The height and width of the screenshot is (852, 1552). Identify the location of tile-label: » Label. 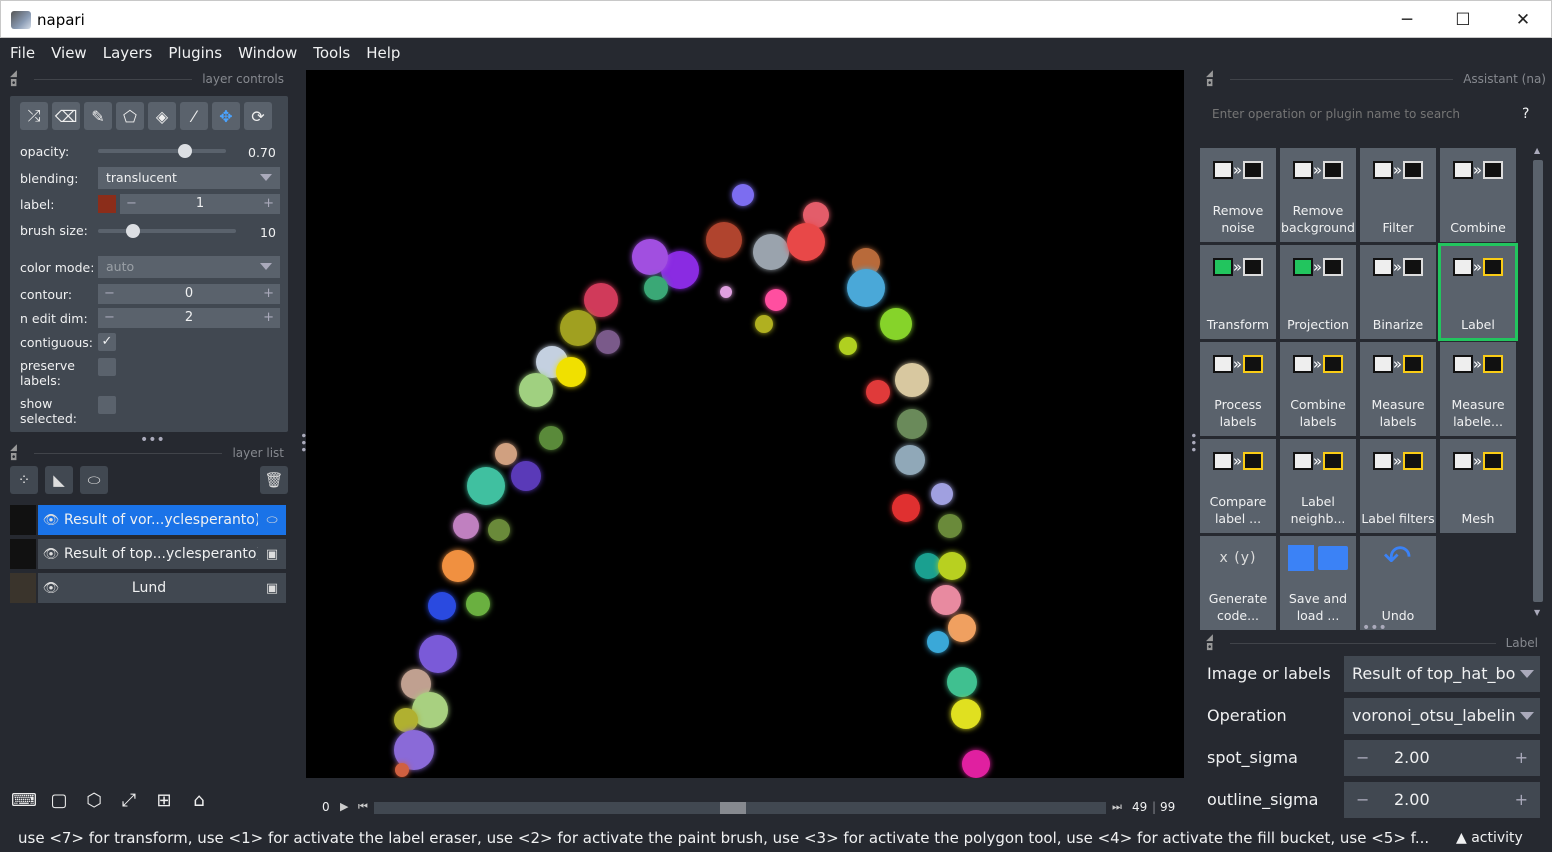
(1478, 292).